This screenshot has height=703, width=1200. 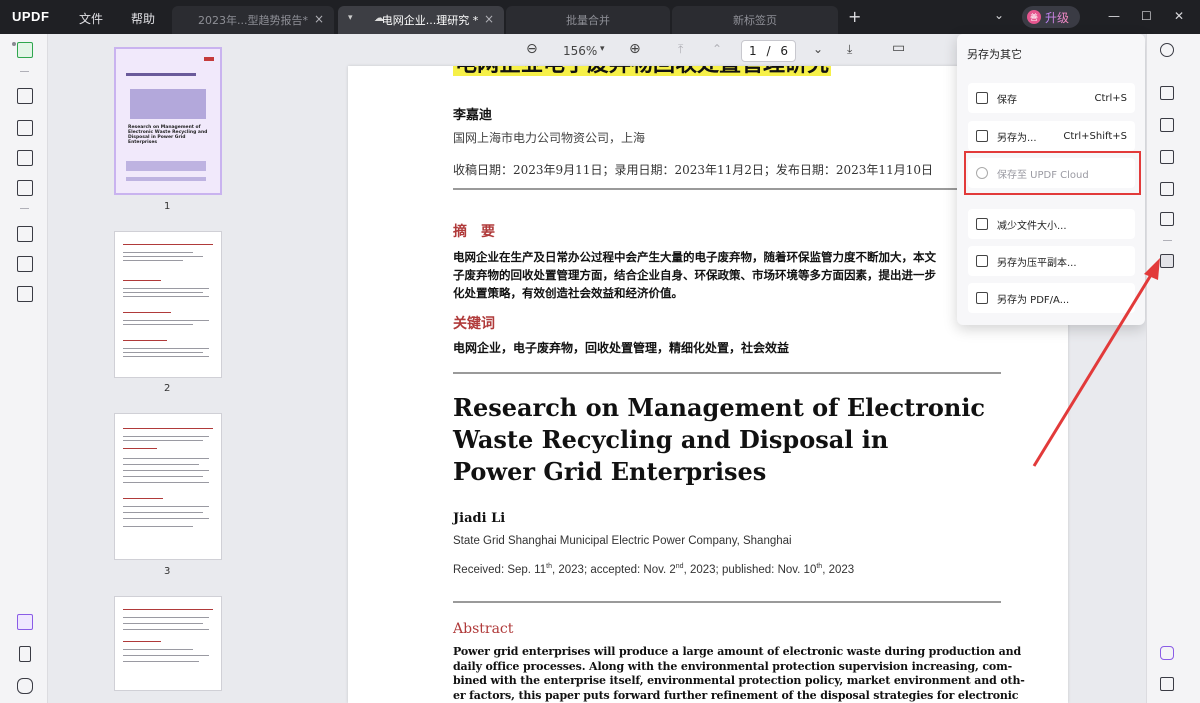 What do you see at coordinates (25, 188) in the screenshot?
I see `fill-sign-icon` at bounding box center [25, 188].